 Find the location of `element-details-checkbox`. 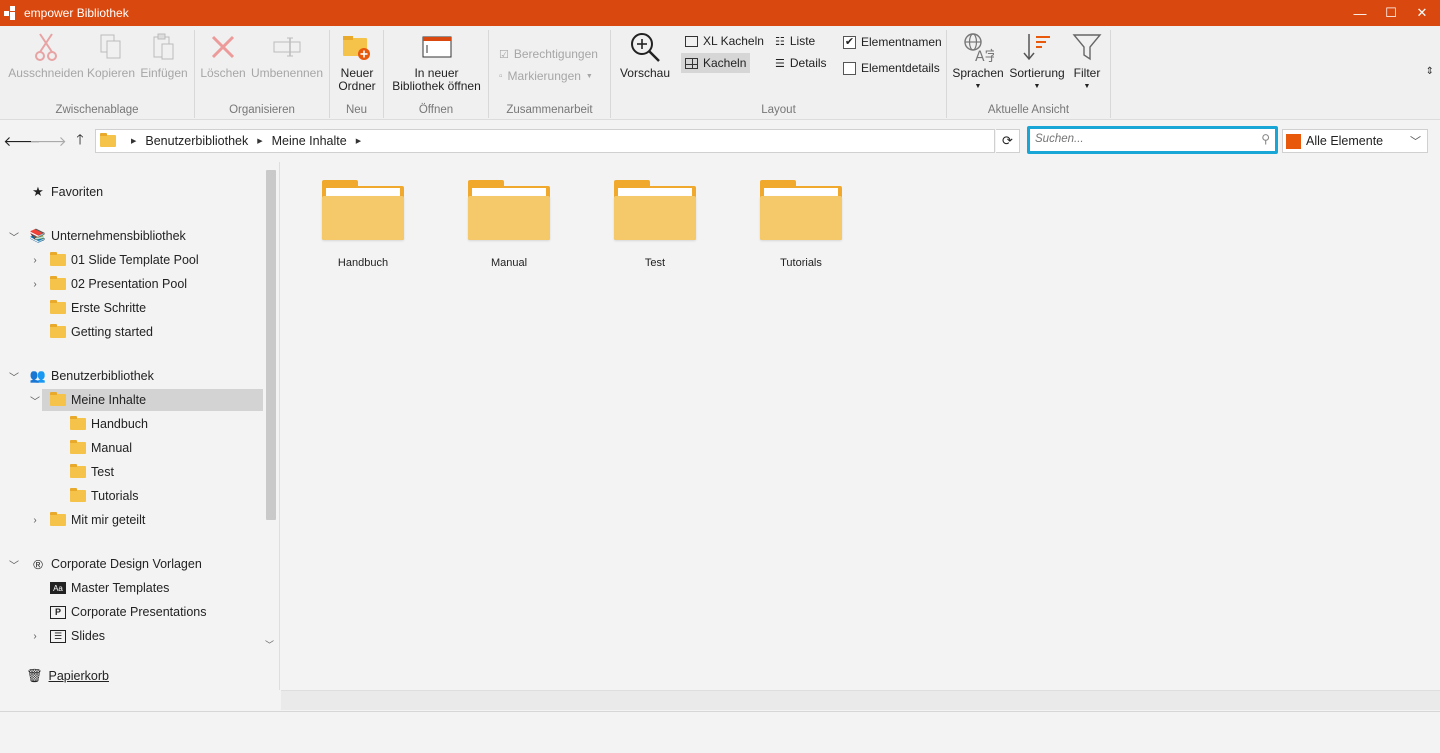

element-details-checkbox is located at coordinates (849, 68).